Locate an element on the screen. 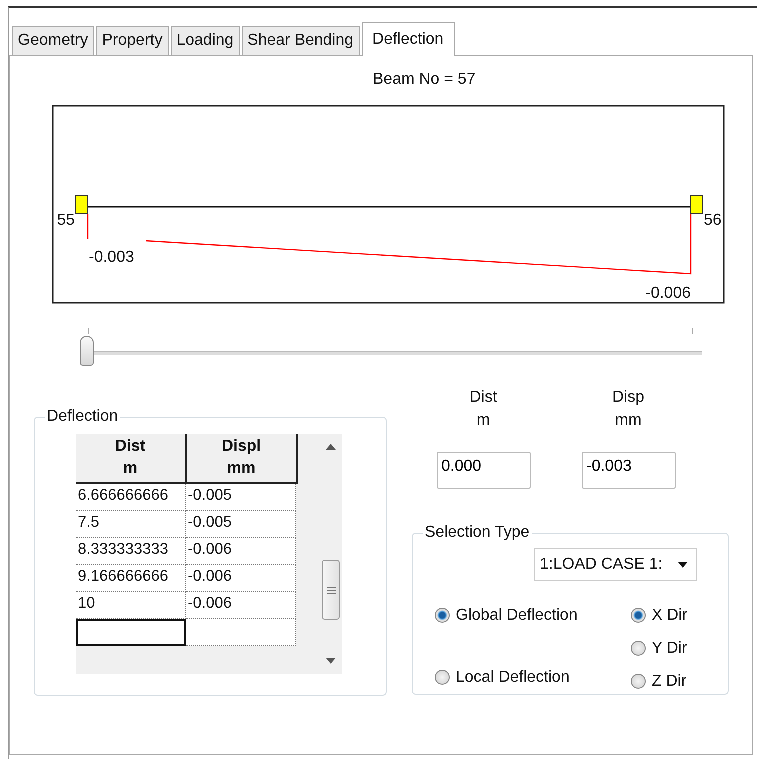 The image size is (757, 759). table-cell: 6.666666666 is located at coordinates (131, 497).